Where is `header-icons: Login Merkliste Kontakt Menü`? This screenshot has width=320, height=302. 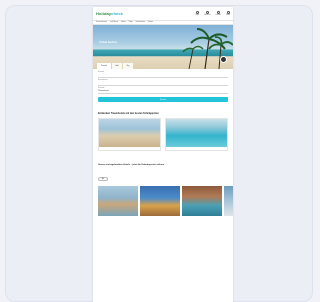
header-icons: Login Merkliste Kontakt Menü is located at coordinates (212, 13).